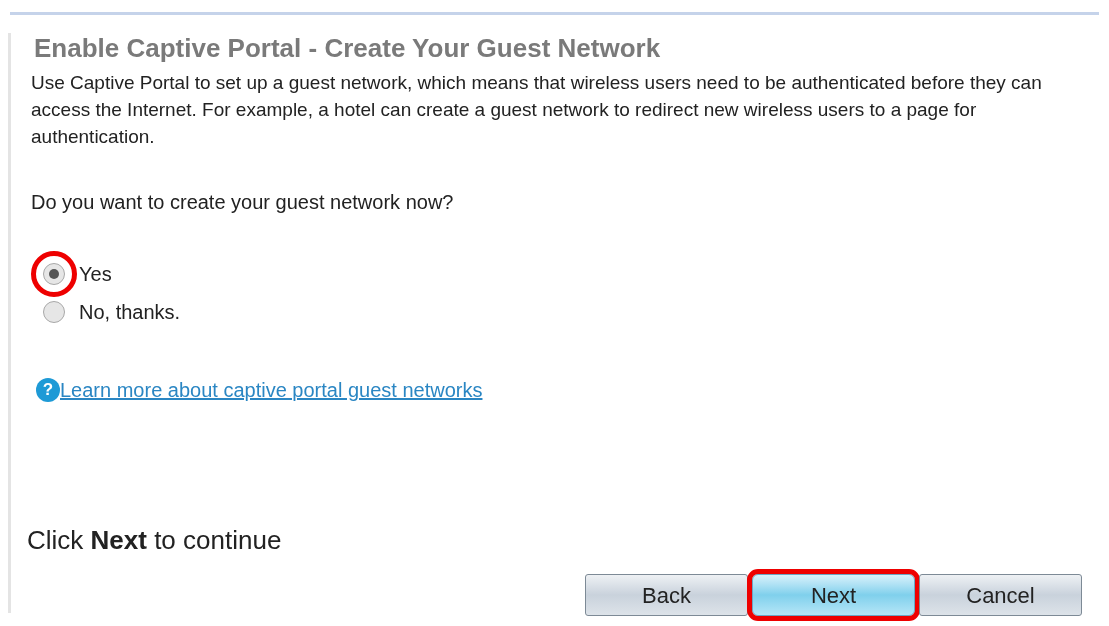 This screenshot has height=626, width=1109. I want to click on description-paragraph: Use Captive Portal to set up a guest network, which means that wireless users need to be authenticated before they can access the Internet. For example, a hotel can create a guest network to redirect new wireless users to a page for authentication., so click(537, 110).